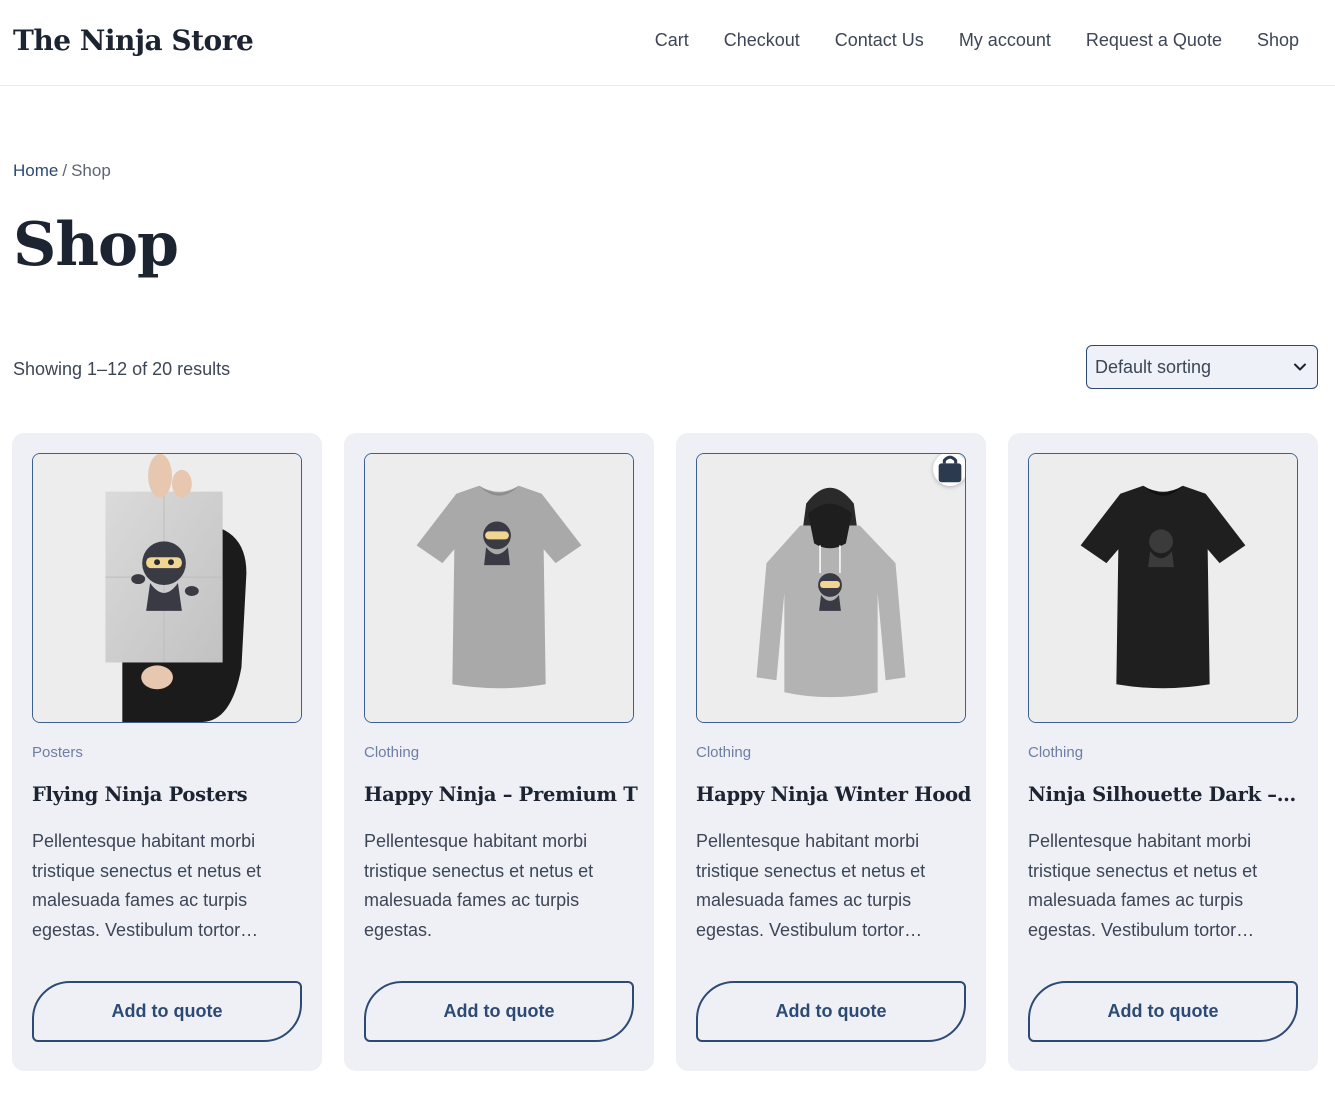 This screenshot has width=1335, height=1114. Describe the element at coordinates (96, 245) in the screenshot. I see `page-title: Shop` at that location.